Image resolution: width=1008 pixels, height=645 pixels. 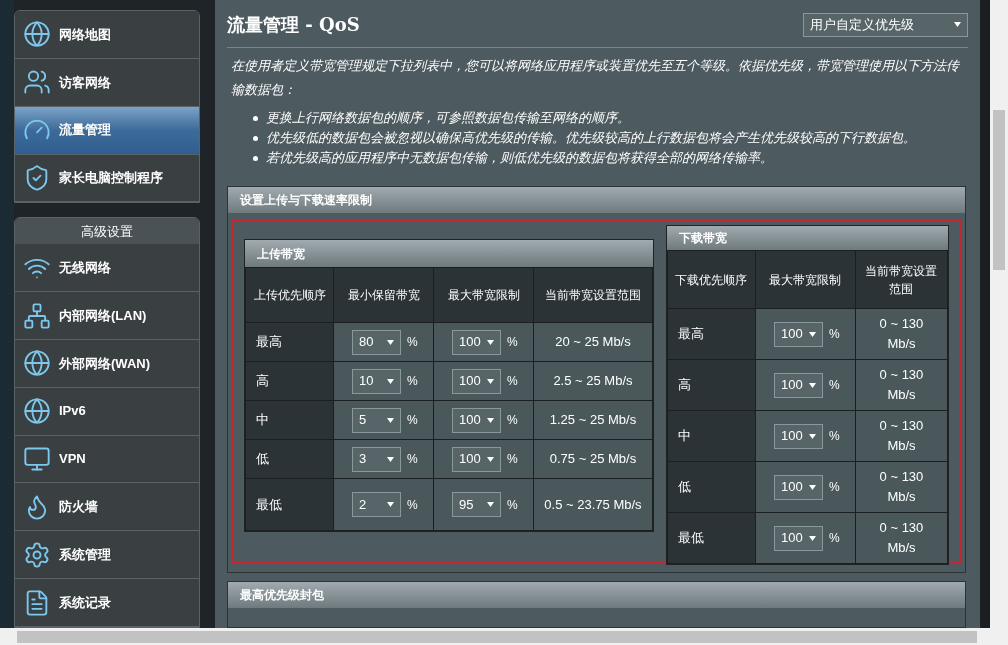 What do you see at coordinates (885, 24) in the screenshot?
I see `mode-dropdown: 用户自定义优先级` at bounding box center [885, 24].